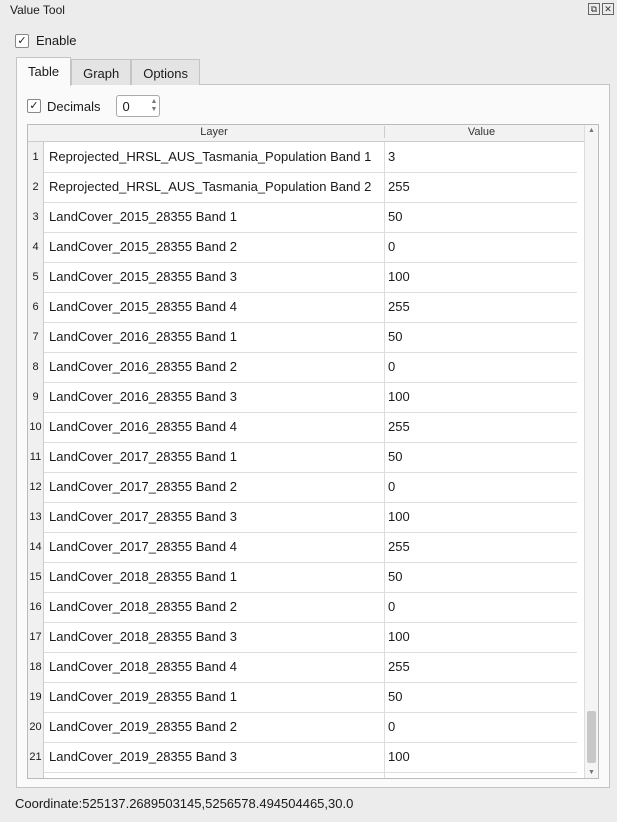  What do you see at coordinates (143, 727) in the screenshot?
I see `layer-cell: LandCover_2019_28355 Band 2` at bounding box center [143, 727].